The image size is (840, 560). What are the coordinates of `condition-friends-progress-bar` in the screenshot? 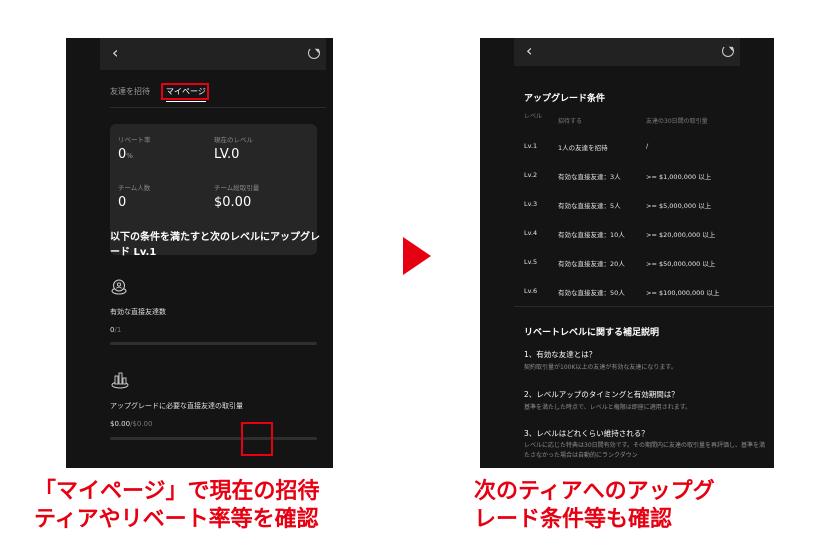 It's located at (213, 343).